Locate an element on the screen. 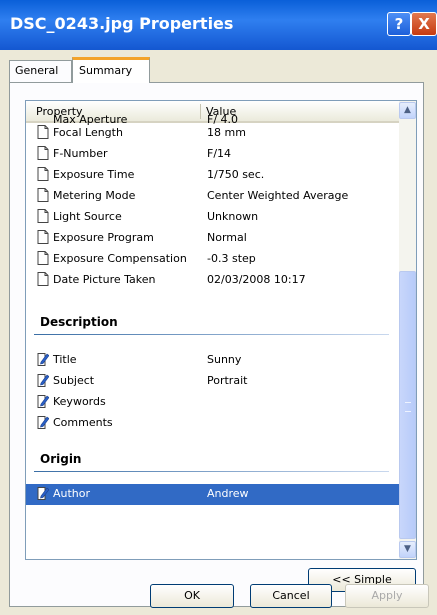 This screenshot has height=615, width=437. scroll-thumb is located at coordinates (407, 405).